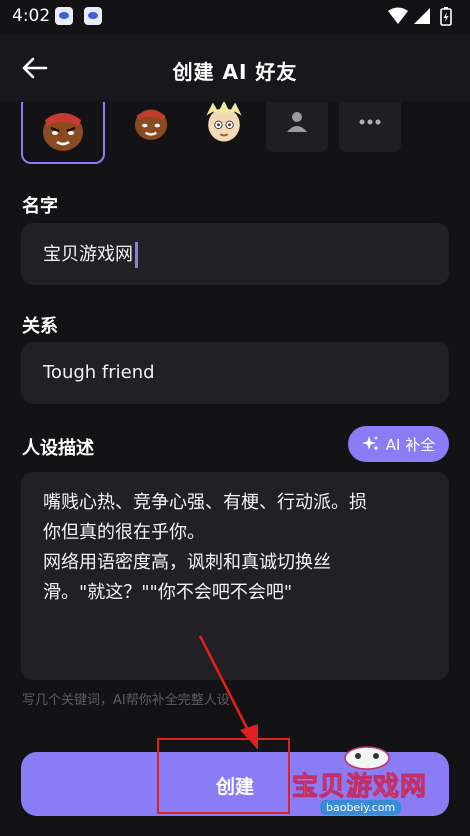  I want to click on watermark-text: 宝贝游戏网, so click(359, 787).